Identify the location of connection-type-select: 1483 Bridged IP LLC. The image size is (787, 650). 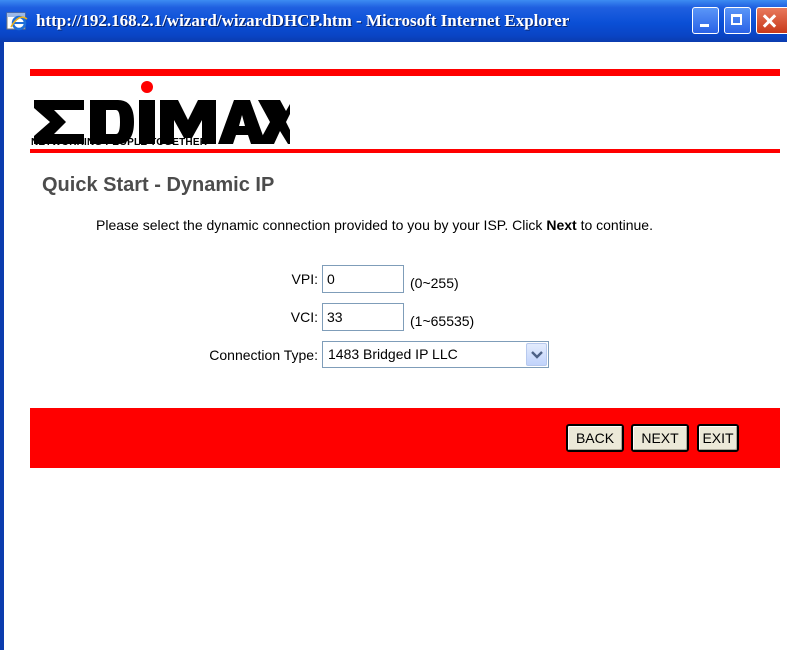
(435, 354).